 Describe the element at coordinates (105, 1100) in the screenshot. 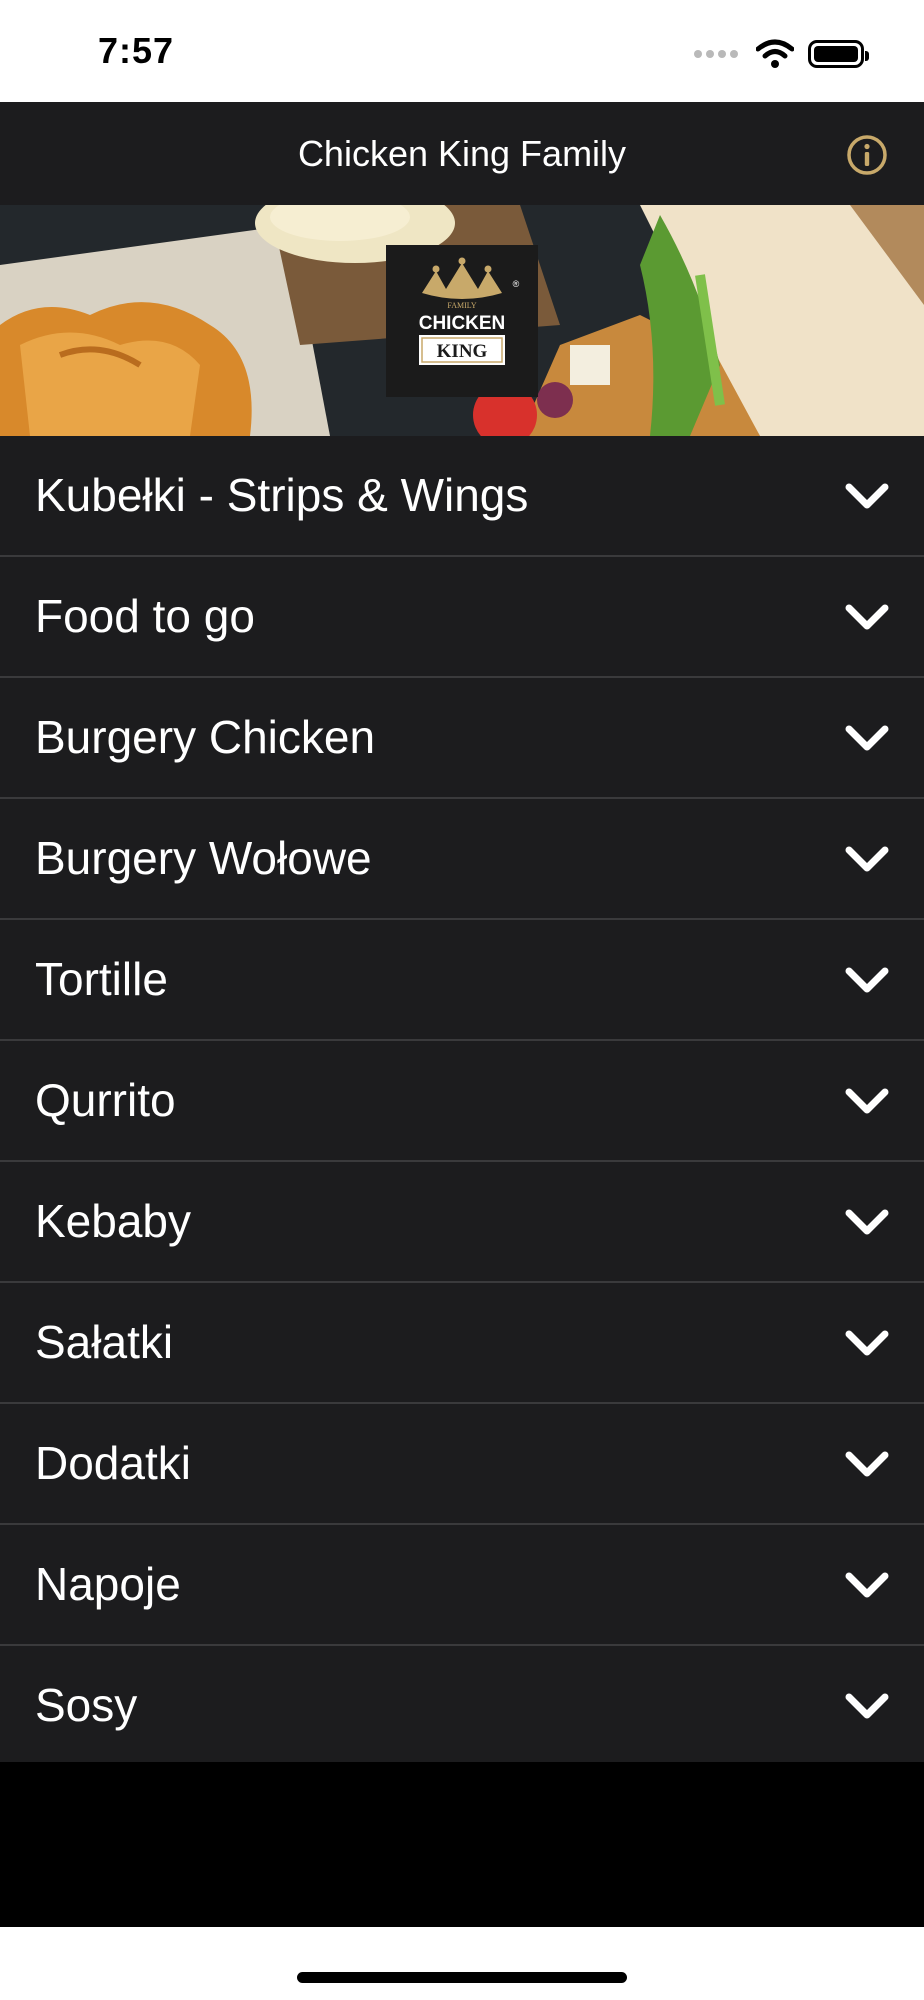

I see `category-label: Qurrito` at that location.